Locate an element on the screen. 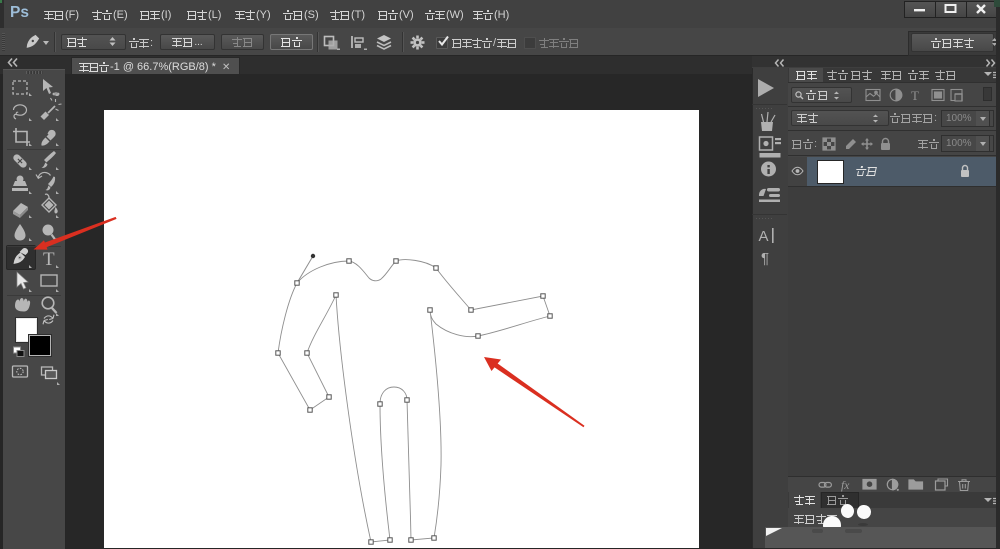 The height and width of the screenshot is (549, 1000). svg-text: A is located at coordinates (764, 236).